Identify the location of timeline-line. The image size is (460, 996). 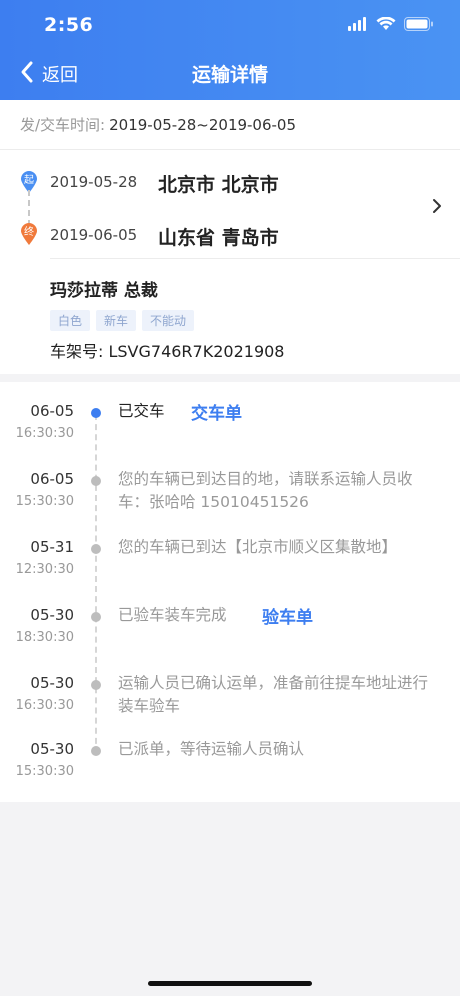
(96, 584).